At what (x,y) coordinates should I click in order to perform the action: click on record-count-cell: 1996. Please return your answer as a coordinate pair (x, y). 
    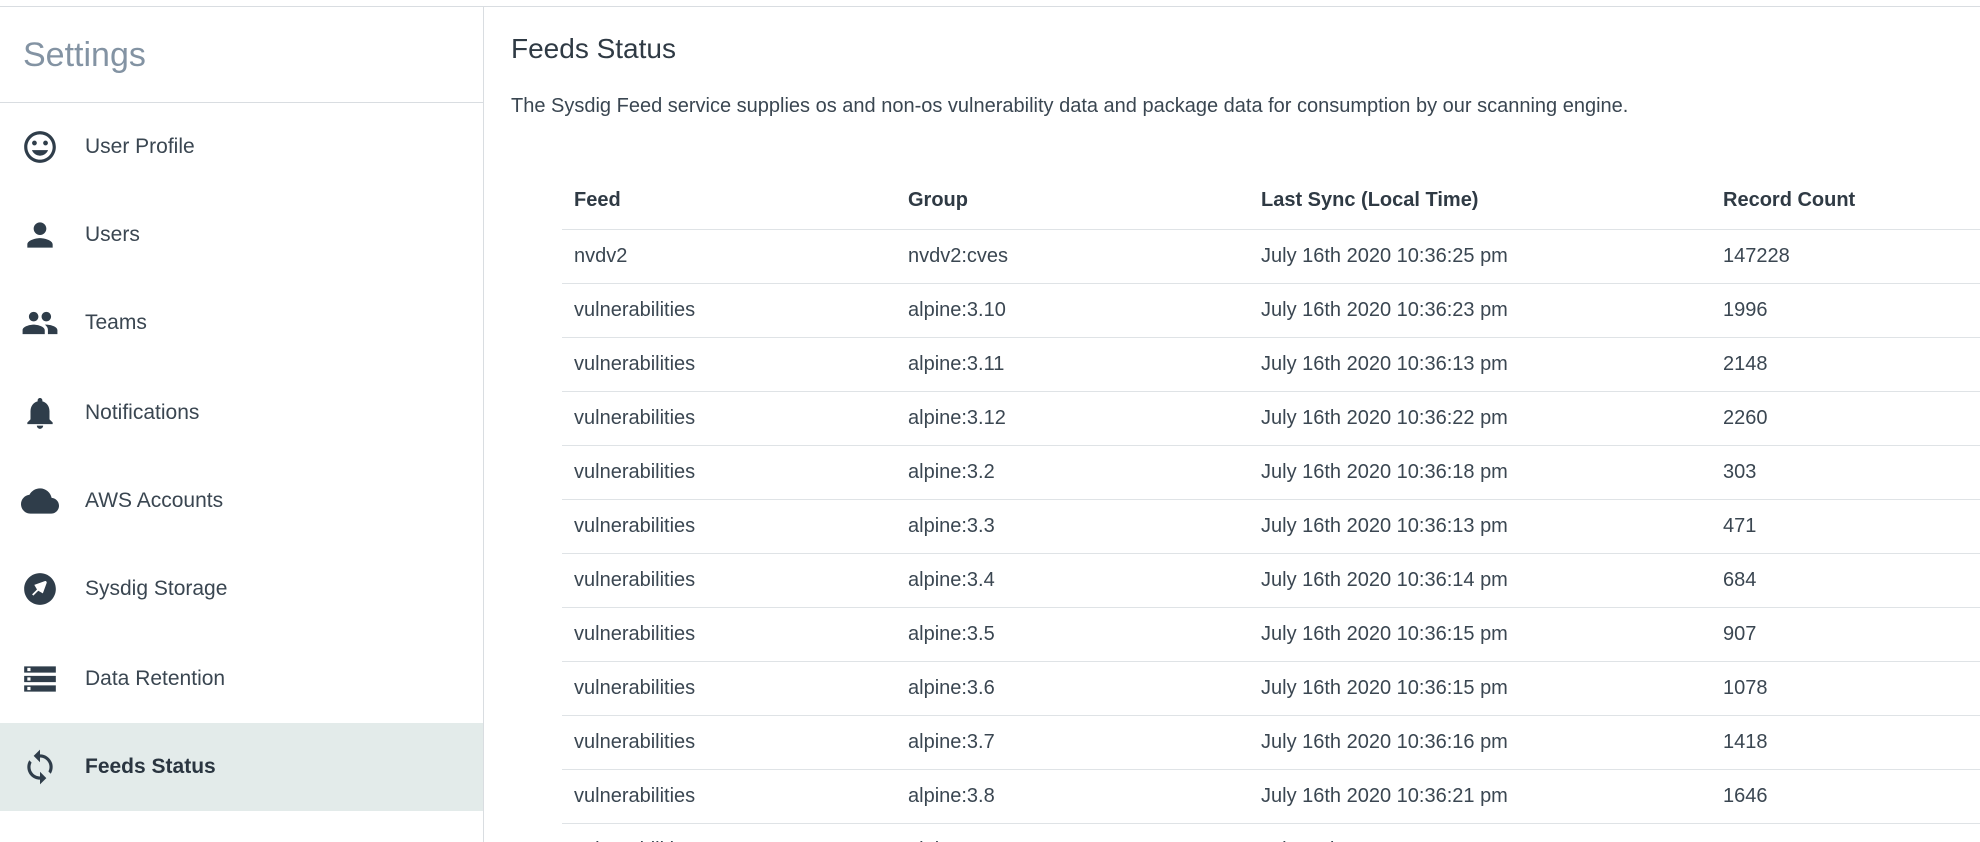
    Looking at the image, I should click on (1845, 310).